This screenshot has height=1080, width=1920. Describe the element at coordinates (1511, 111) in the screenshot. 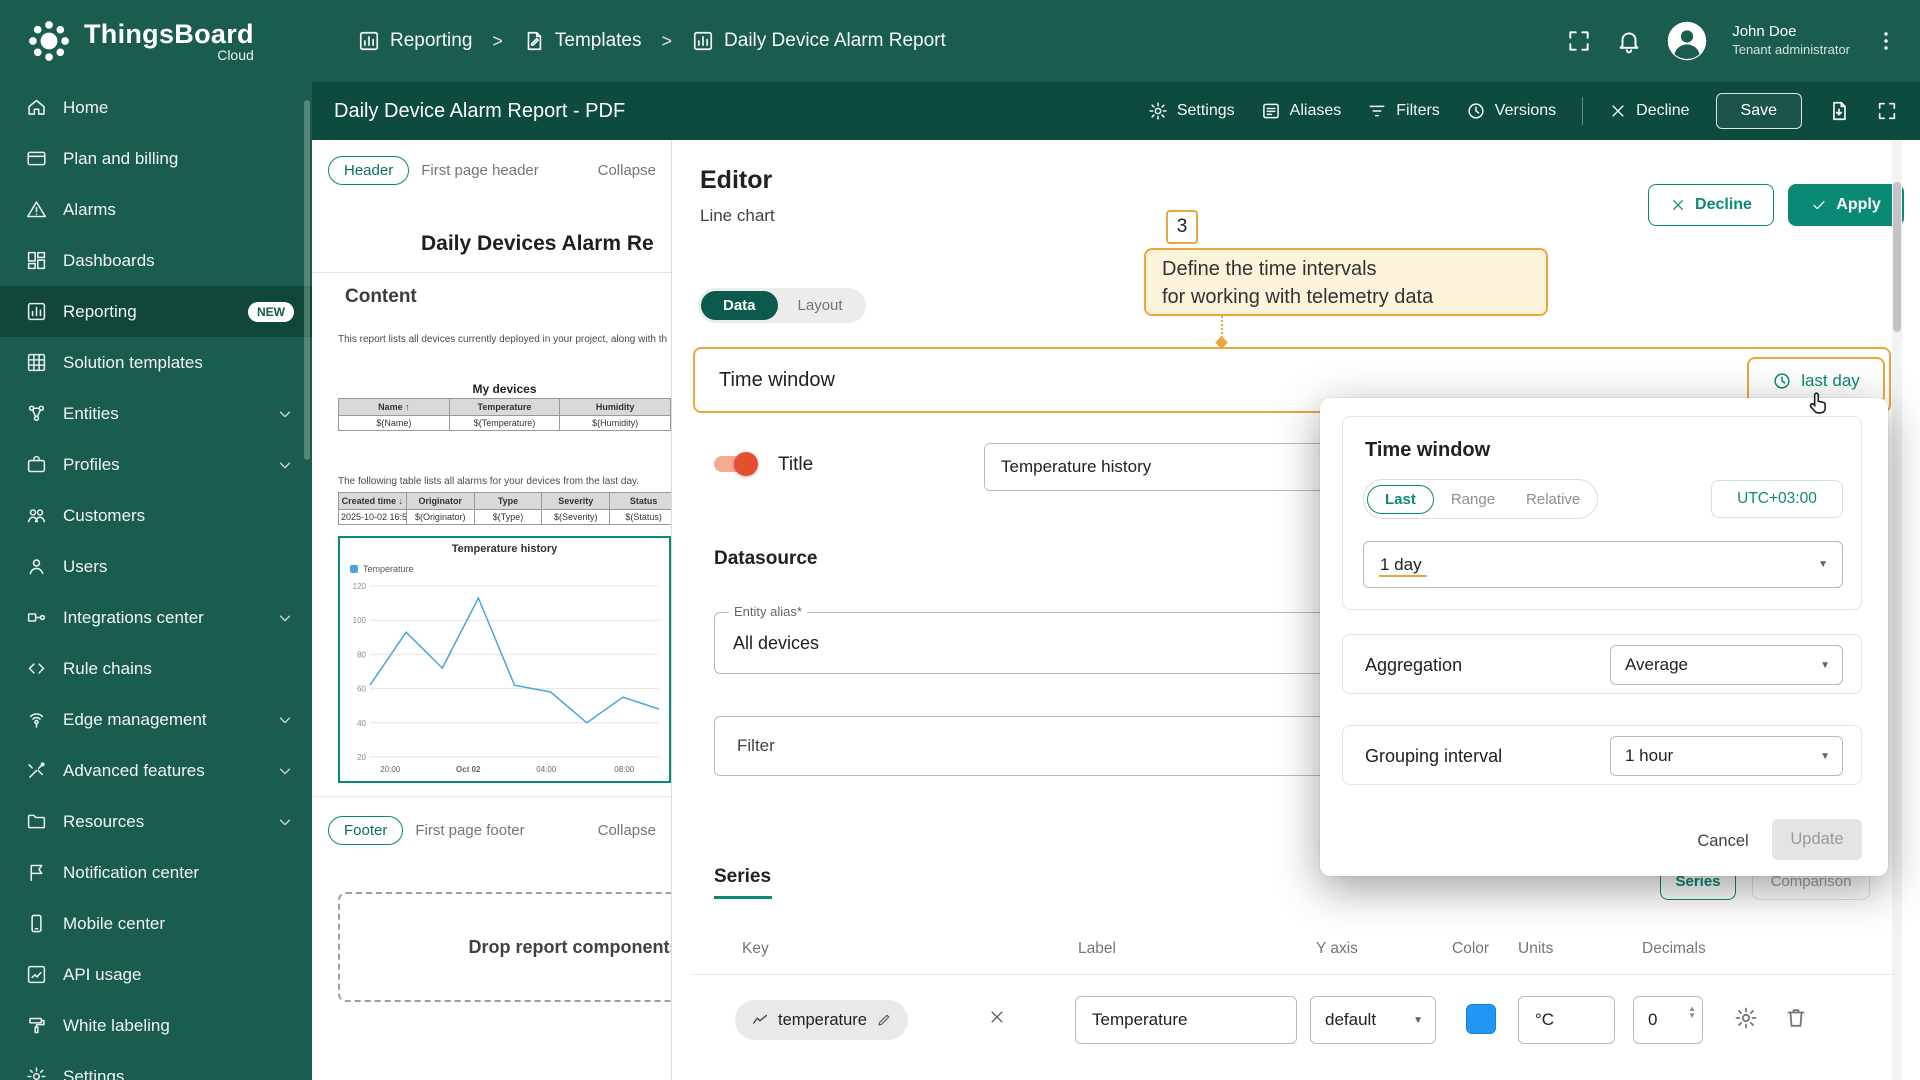

I see `versions-button: Versions` at that location.